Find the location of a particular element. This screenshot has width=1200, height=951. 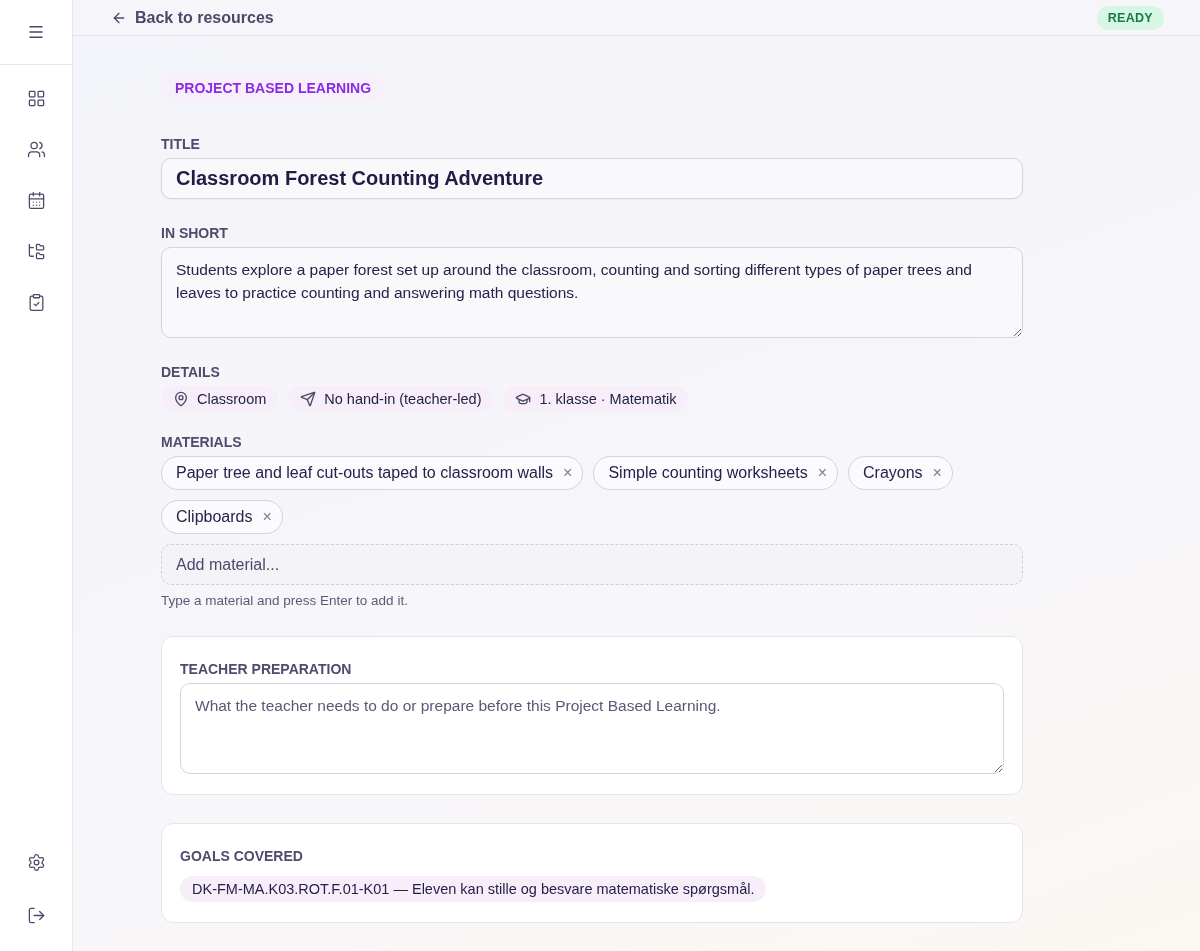

settings-icon is located at coordinates (36, 862).